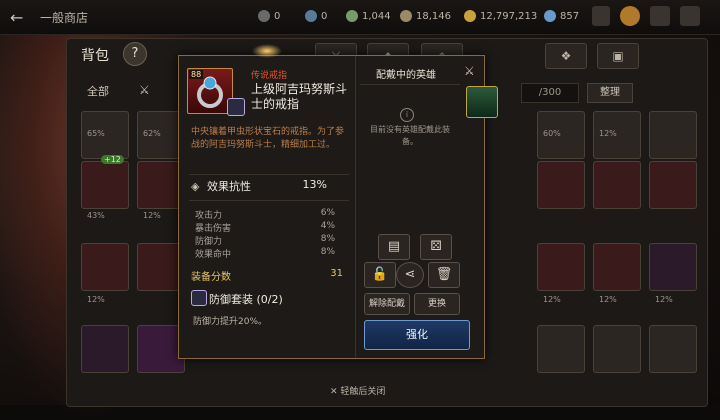  Describe the element at coordinates (314, 184) in the screenshot. I see `main-stat-value: 13%` at that location.